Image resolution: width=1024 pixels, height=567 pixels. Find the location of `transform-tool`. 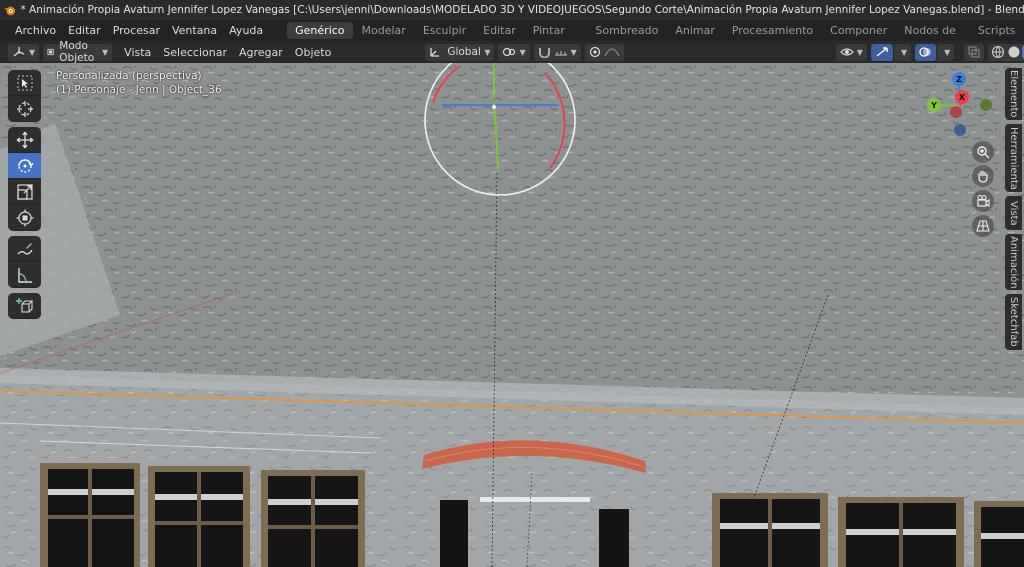

transform-tool is located at coordinates (24, 218).